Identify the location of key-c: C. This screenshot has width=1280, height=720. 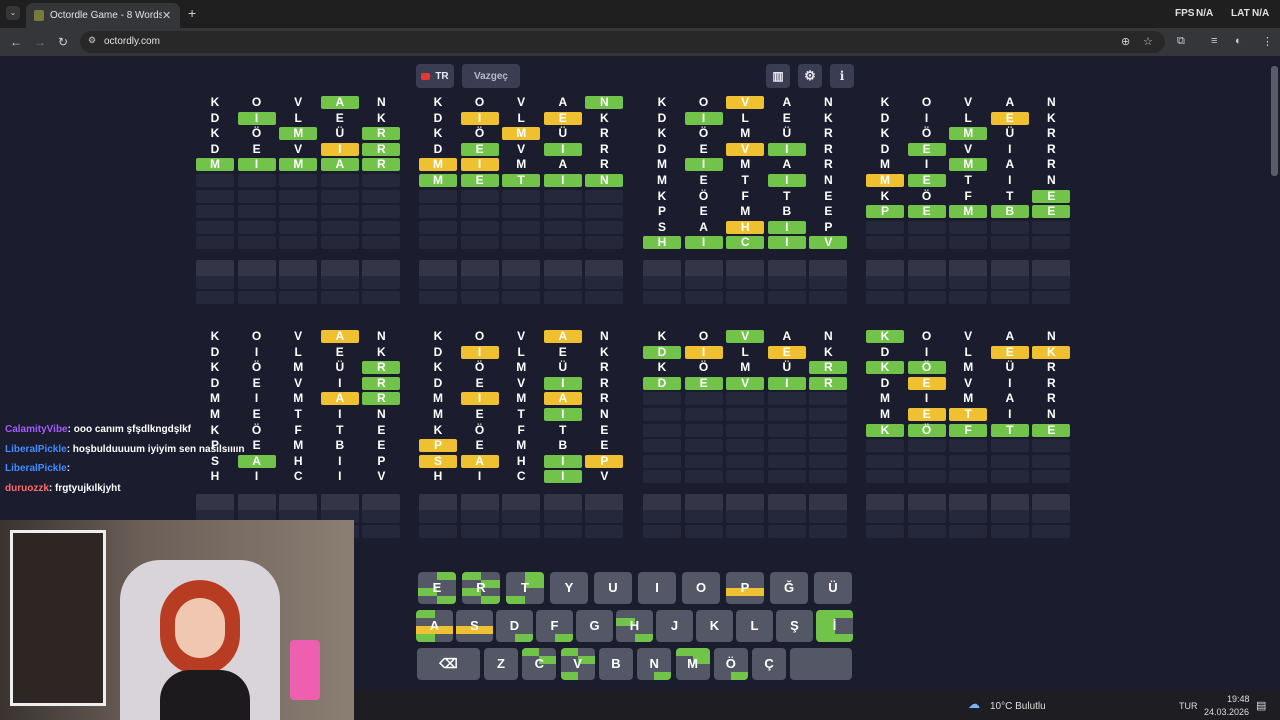
(539, 664).